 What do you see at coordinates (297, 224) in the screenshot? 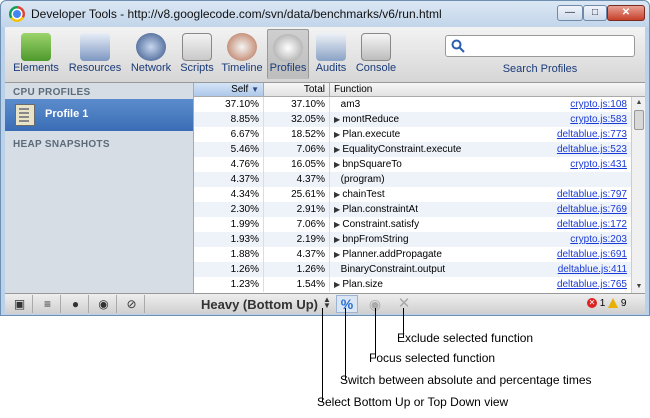
I see `total-cell: 7.06%` at bounding box center [297, 224].